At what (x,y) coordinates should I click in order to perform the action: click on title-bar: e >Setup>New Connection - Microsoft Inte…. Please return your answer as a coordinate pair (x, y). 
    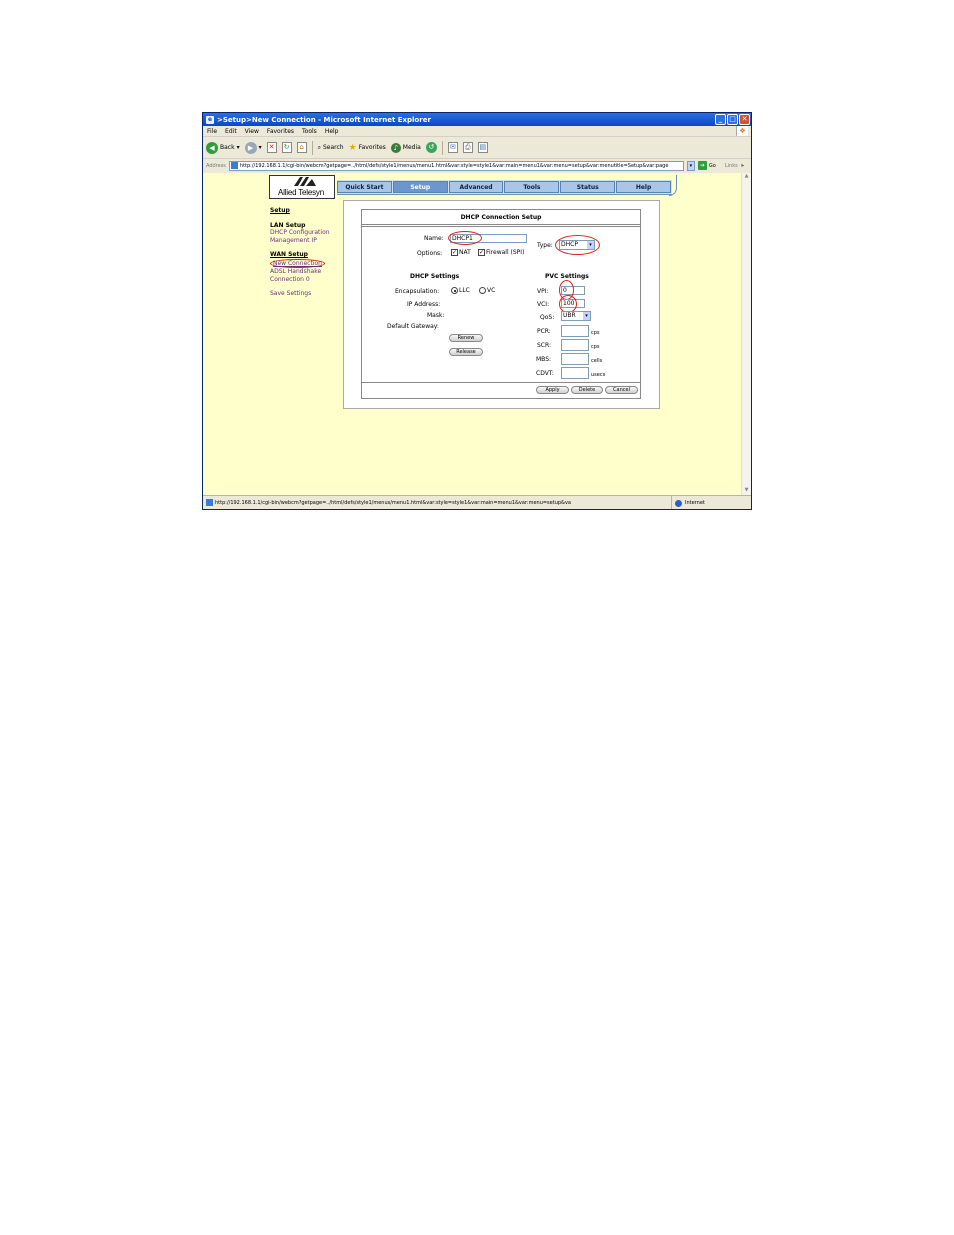
    Looking at the image, I should click on (477, 119).